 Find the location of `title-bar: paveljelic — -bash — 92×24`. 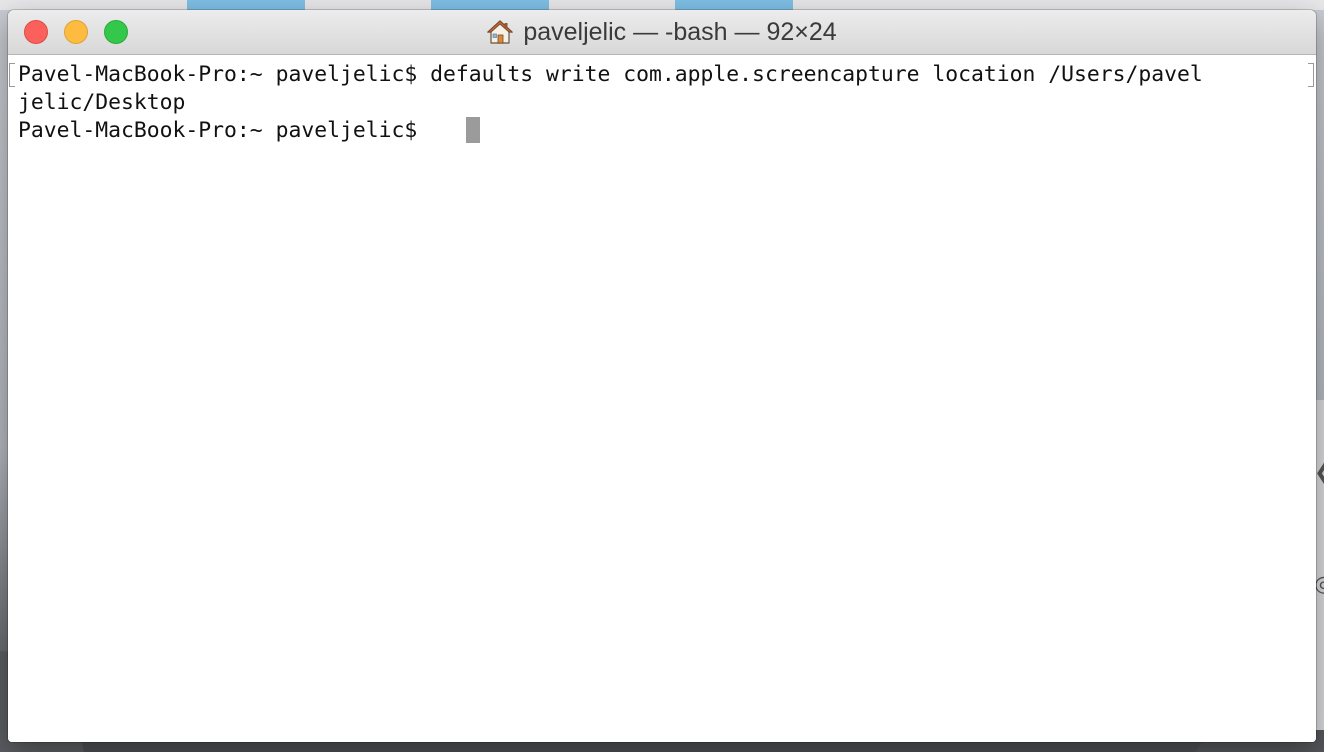

title-bar: paveljelic — -bash — 92×24 is located at coordinates (662, 32).